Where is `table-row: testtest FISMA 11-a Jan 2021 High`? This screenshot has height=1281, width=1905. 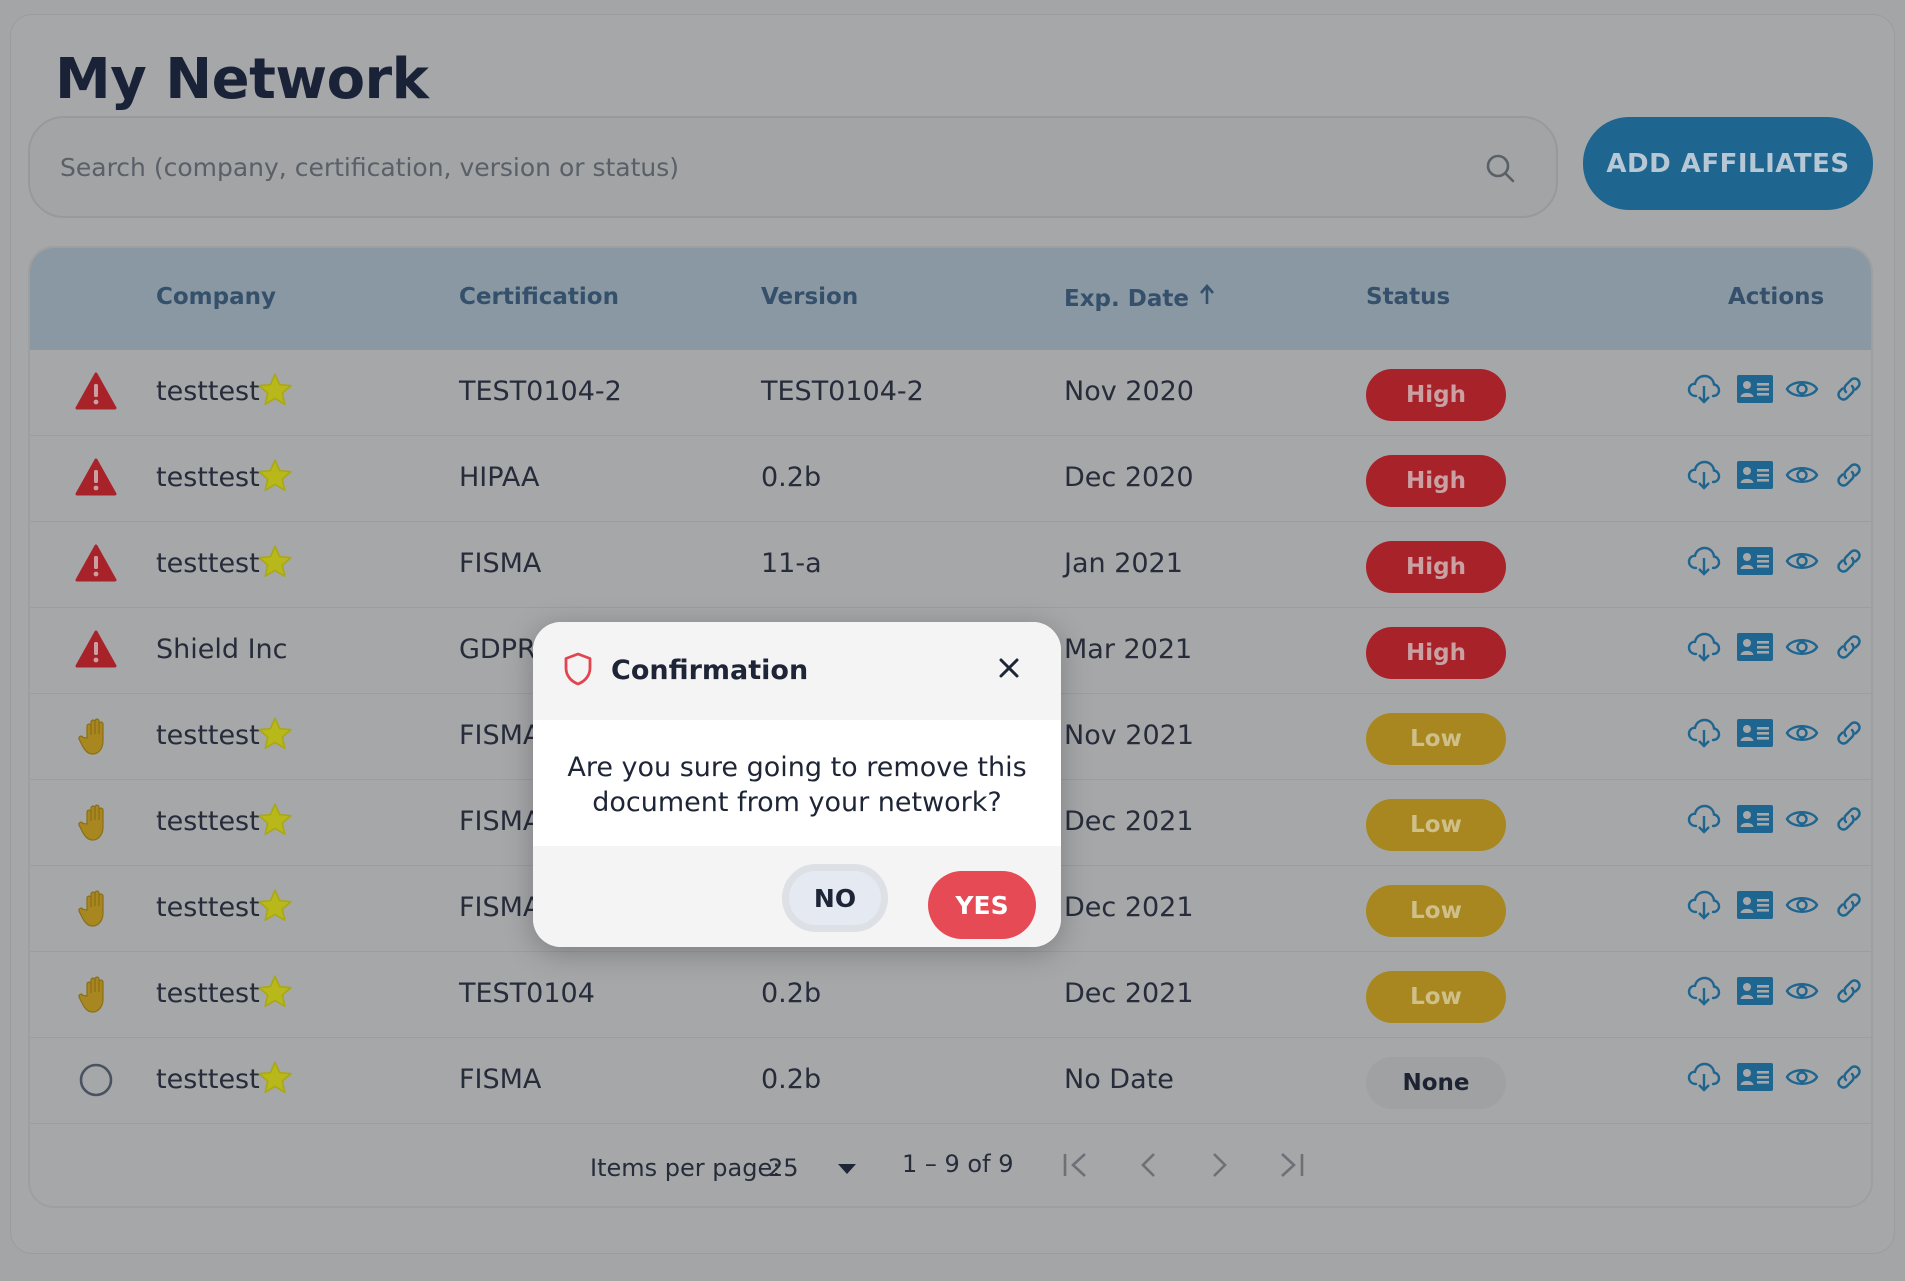 table-row: testtest FISMA 11-a Jan 2021 High is located at coordinates (950, 565).